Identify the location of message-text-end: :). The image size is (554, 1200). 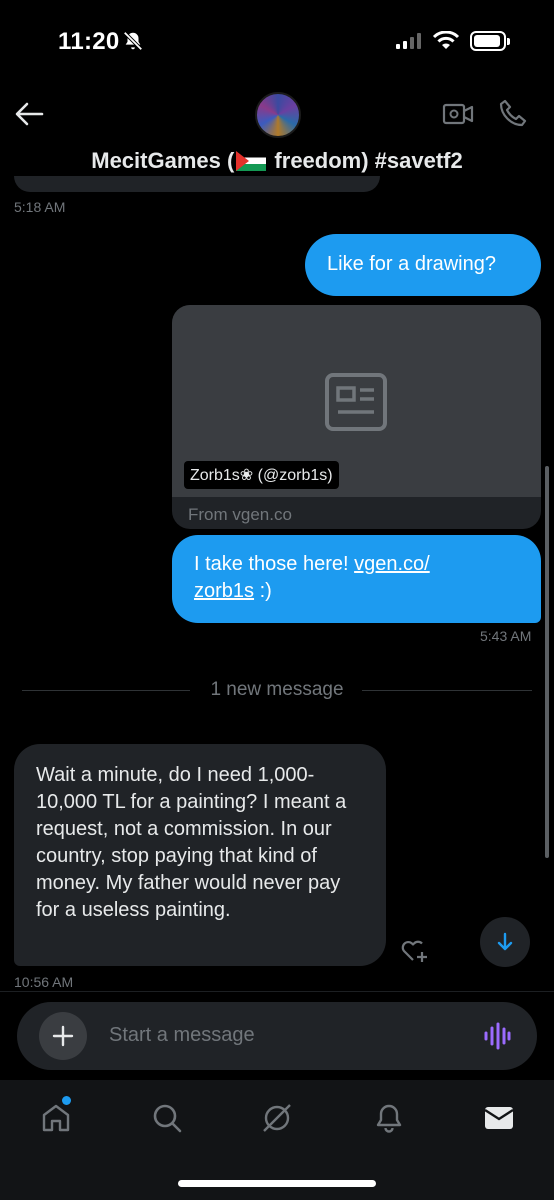
(263, 591).